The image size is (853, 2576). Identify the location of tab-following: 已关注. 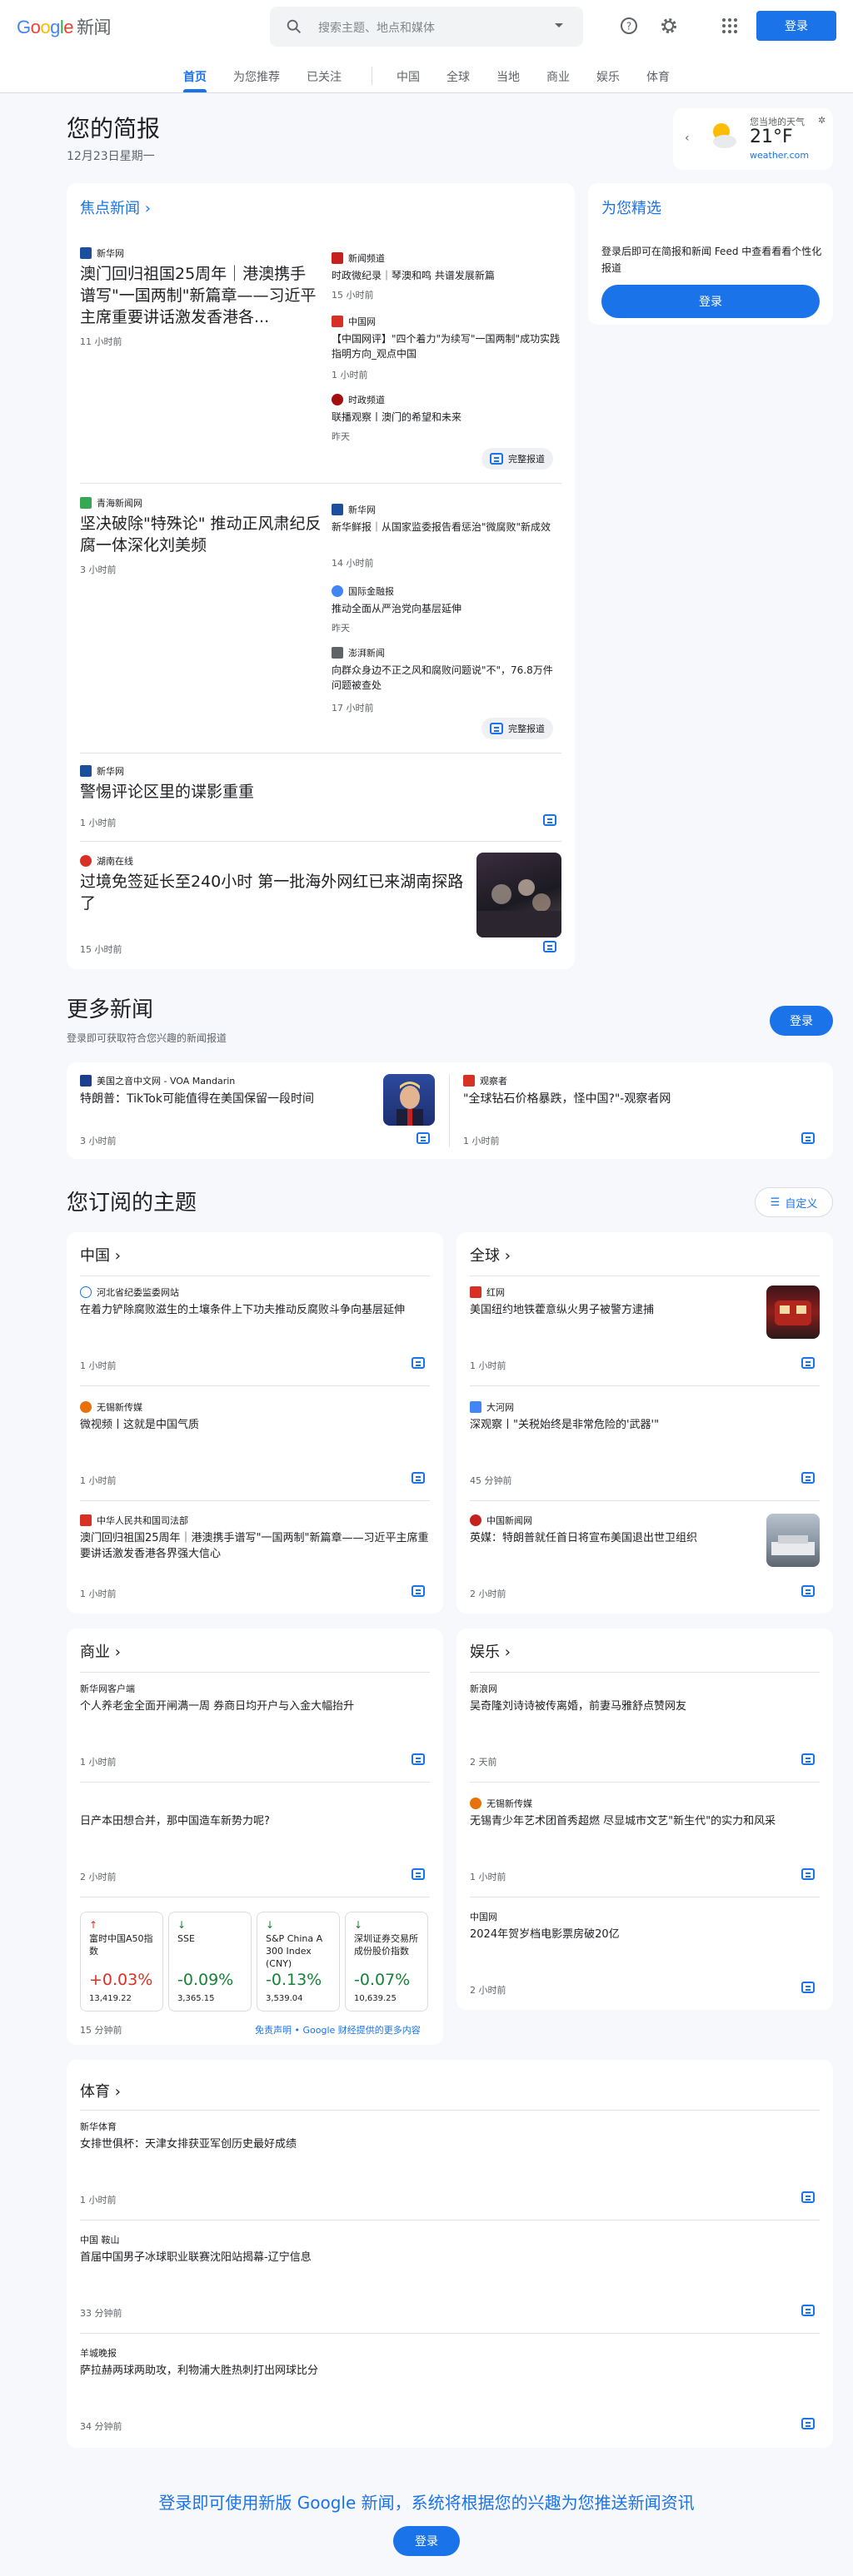
(324, 76).